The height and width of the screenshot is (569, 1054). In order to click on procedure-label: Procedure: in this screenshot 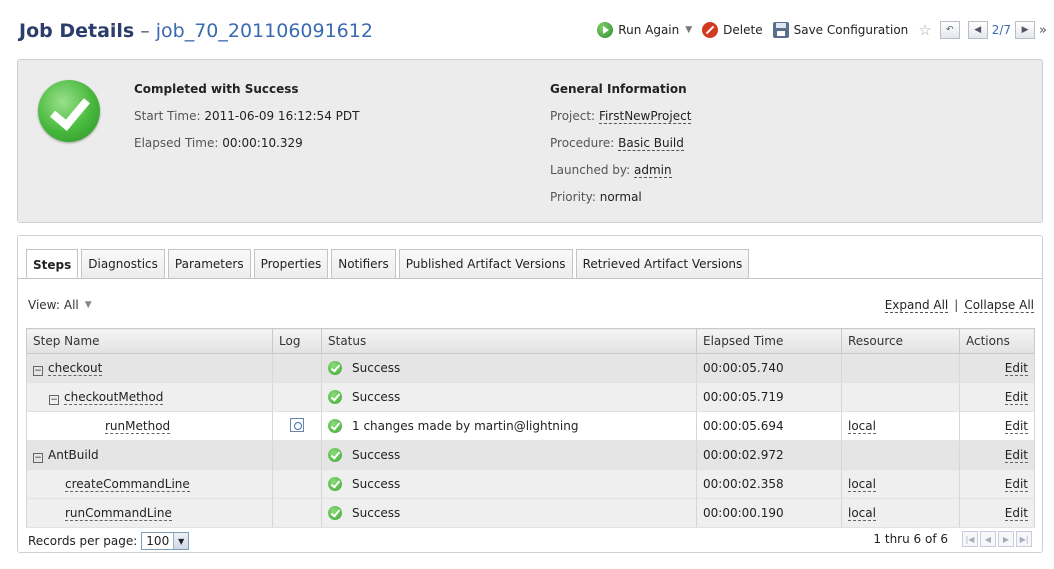, I will do `click(582, 143)`.